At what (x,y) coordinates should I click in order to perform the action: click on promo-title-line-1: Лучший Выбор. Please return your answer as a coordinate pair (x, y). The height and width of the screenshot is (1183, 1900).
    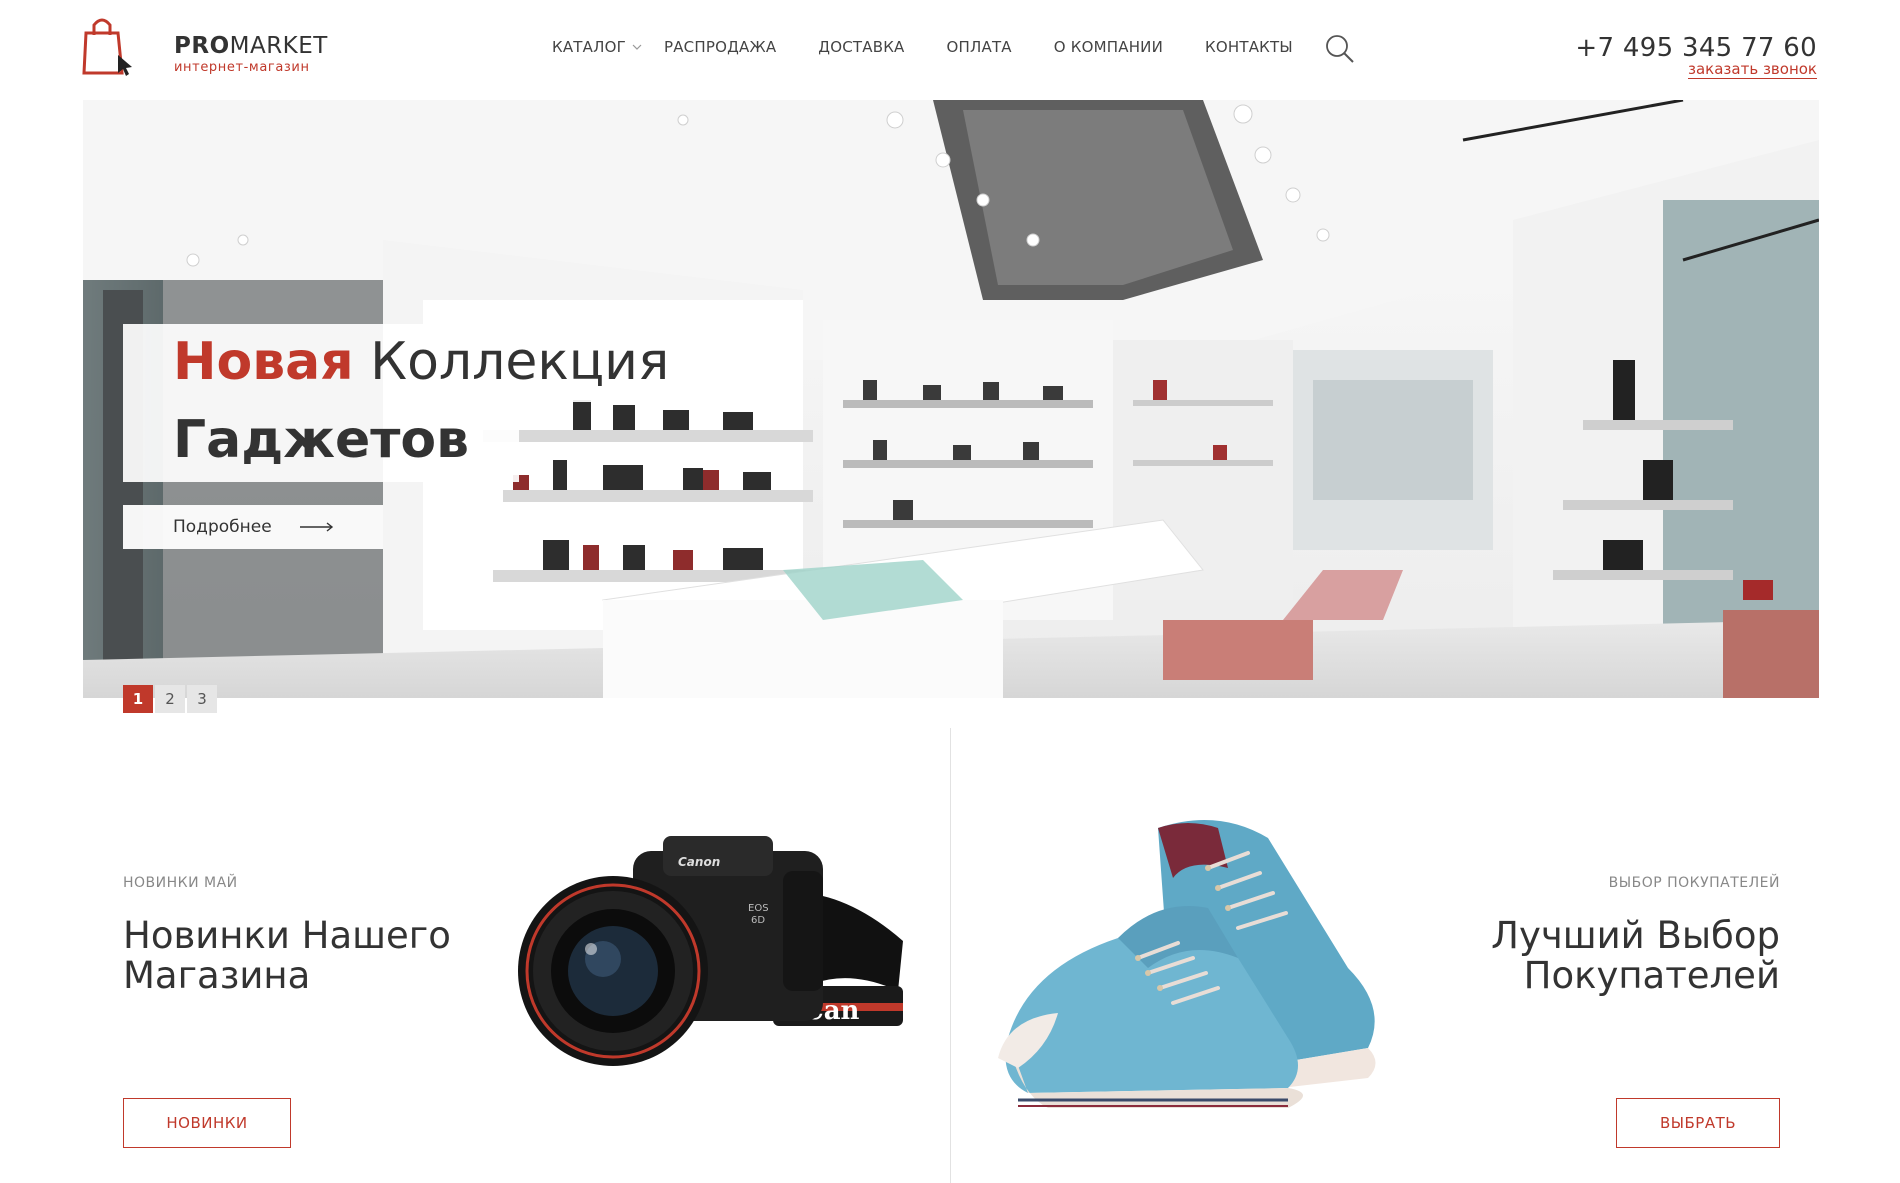
    Looking at the image, I should click on (1635, 935).